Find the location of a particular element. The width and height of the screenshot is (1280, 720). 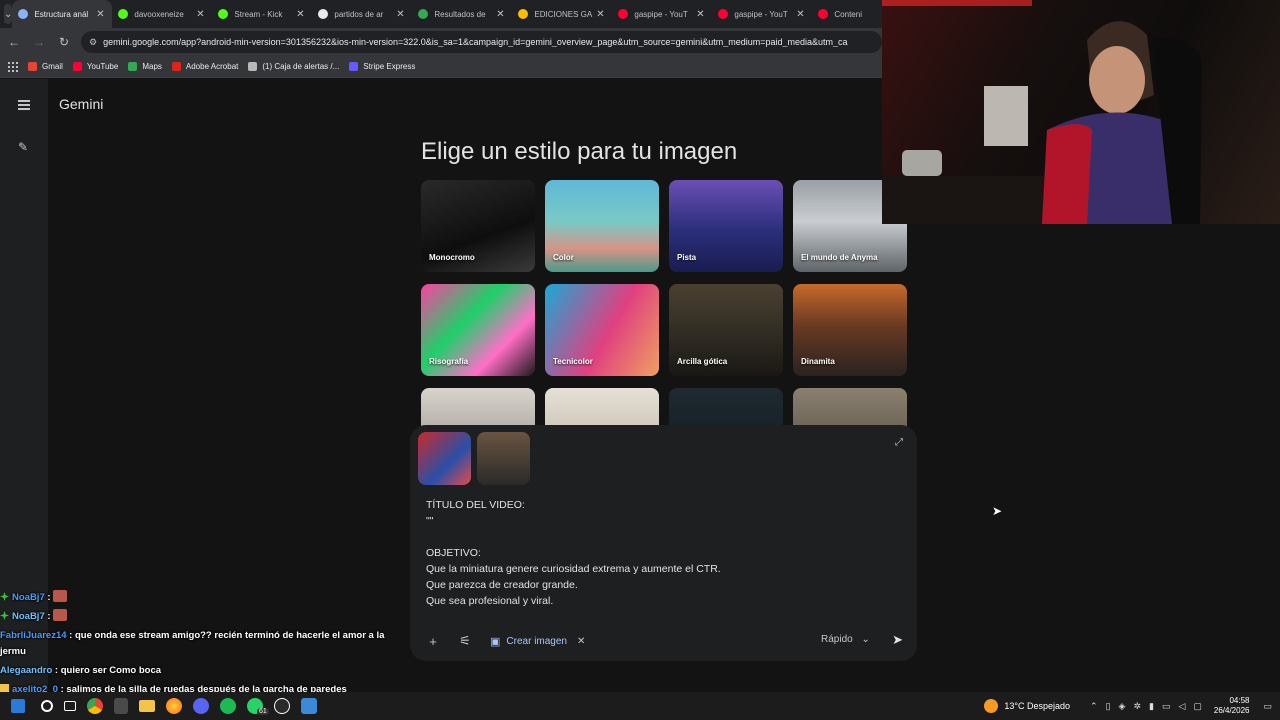

file-explorer-icon is located at coordinates (147, 706).